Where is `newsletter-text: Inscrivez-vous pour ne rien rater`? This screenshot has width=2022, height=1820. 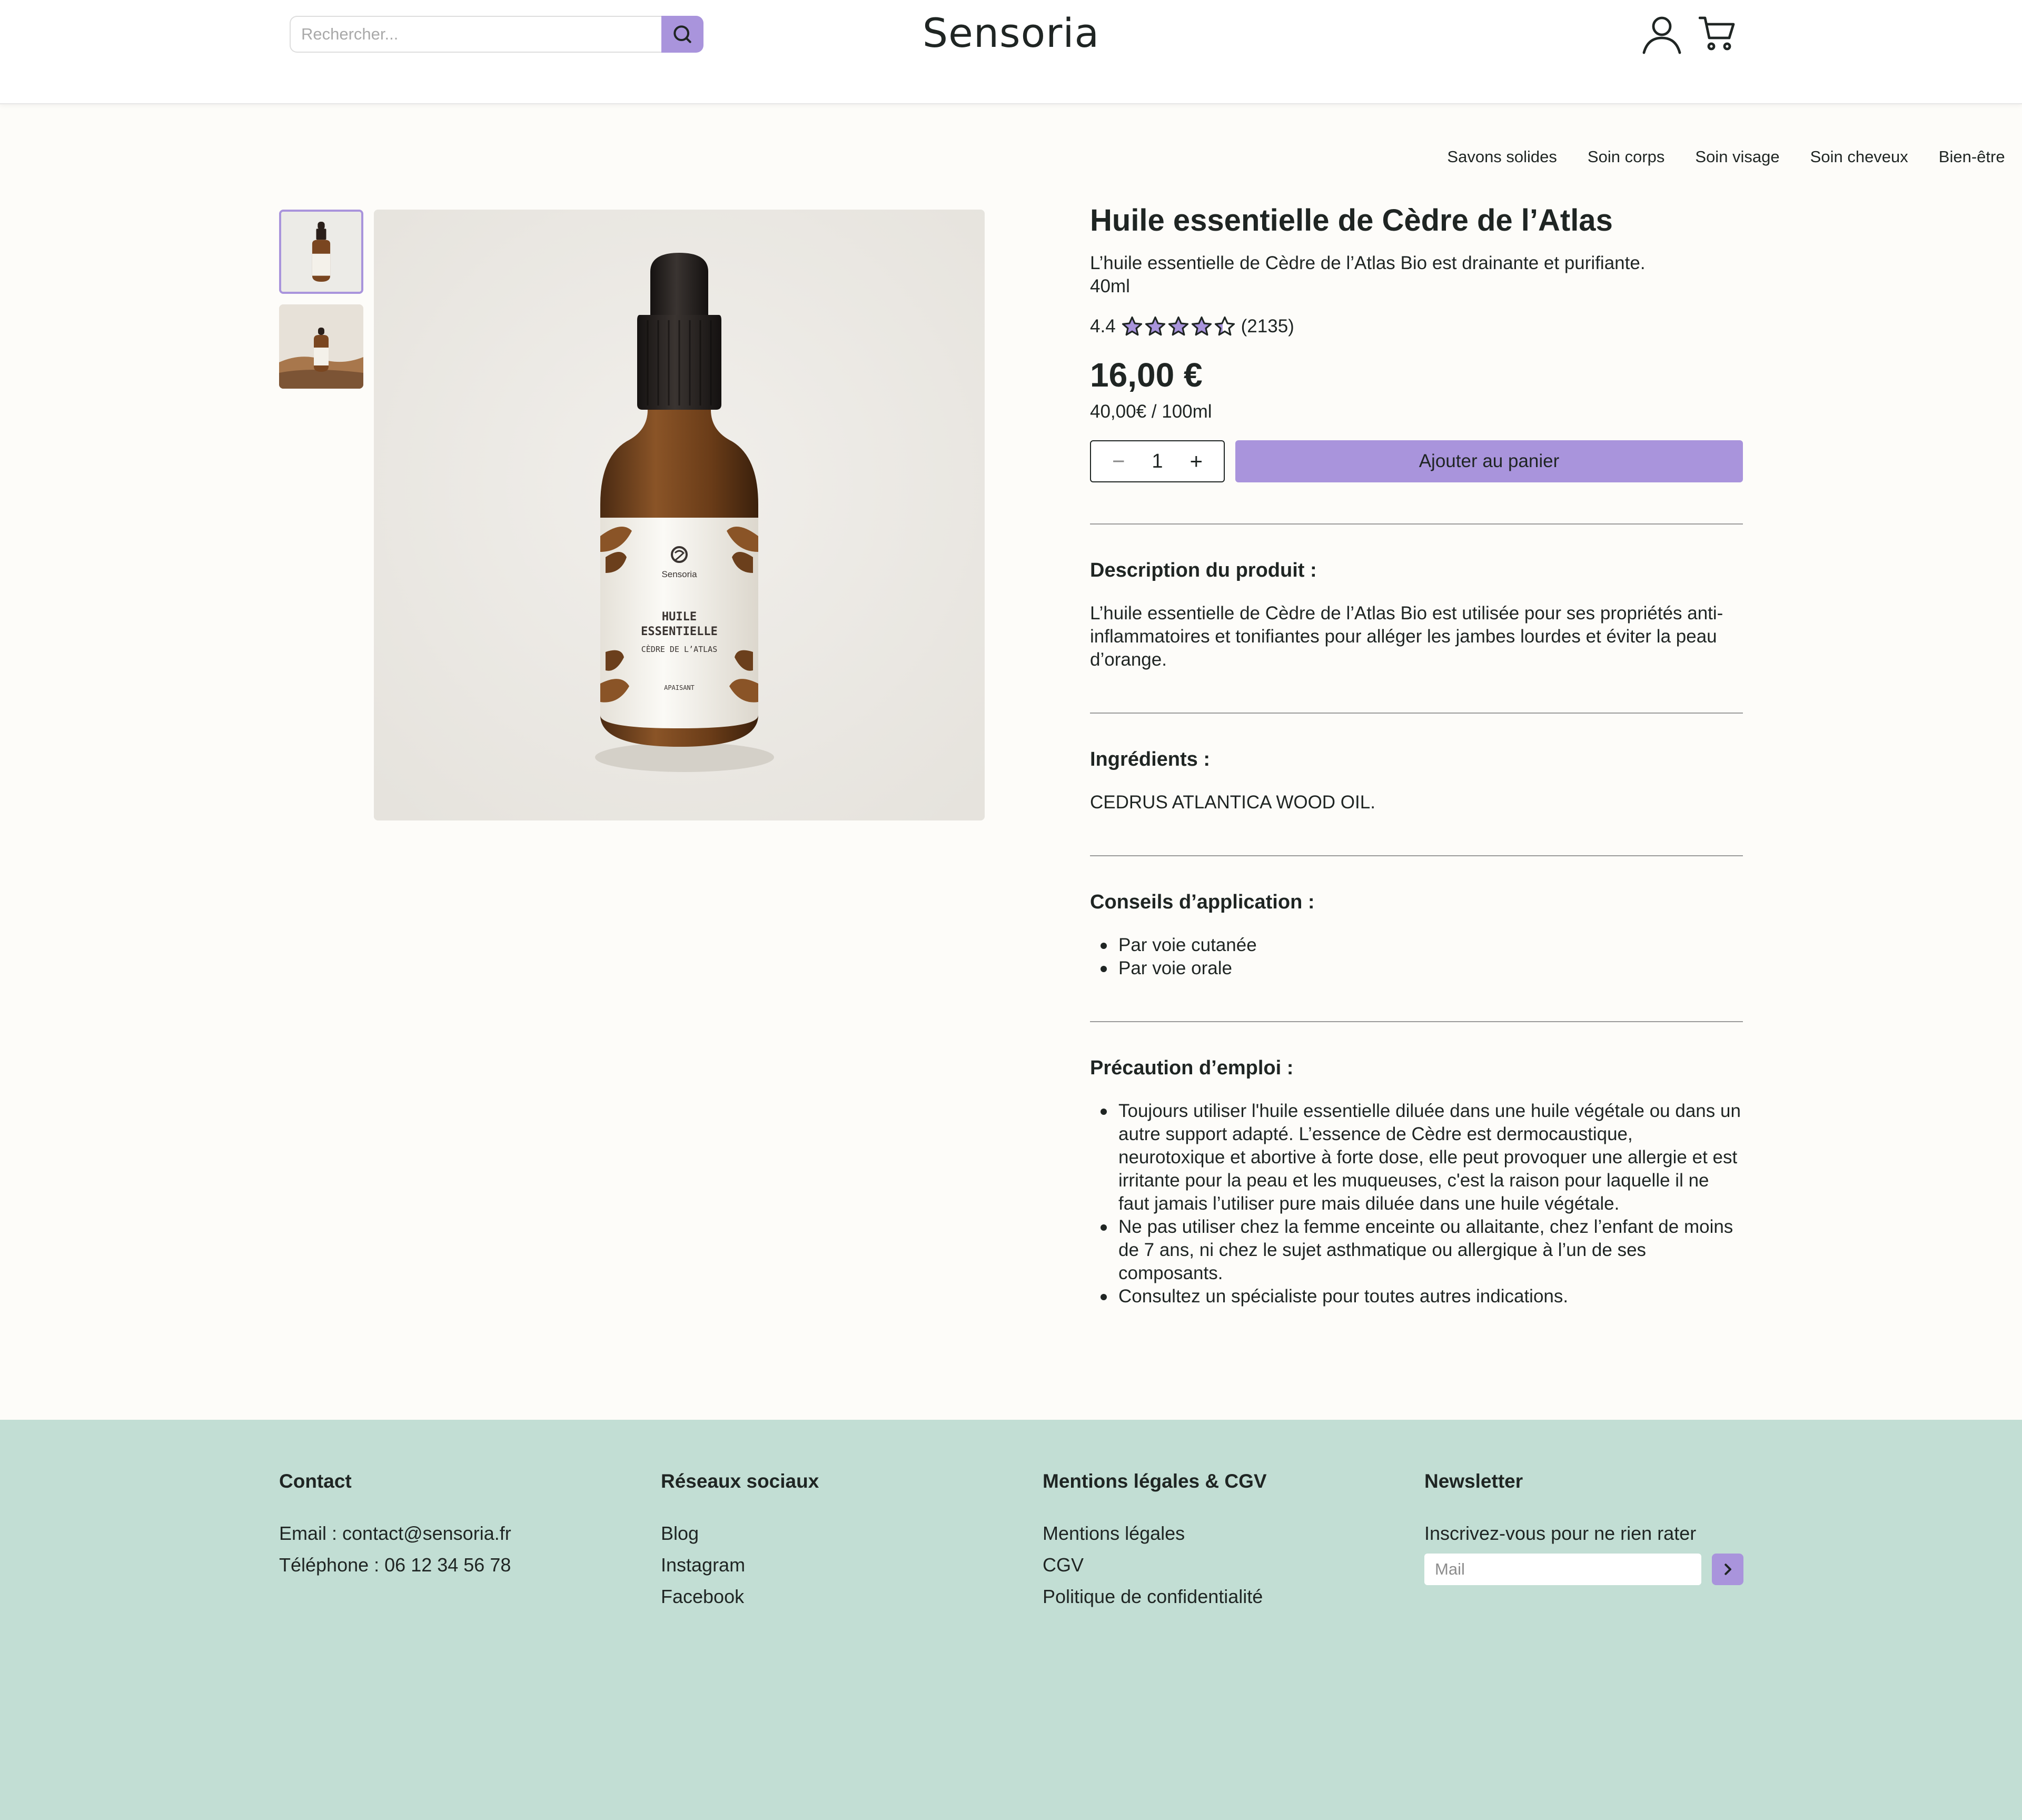
newsletter-text: Inscrivez-vous pour ne rien rater is located at coordinates (1561, 1533).